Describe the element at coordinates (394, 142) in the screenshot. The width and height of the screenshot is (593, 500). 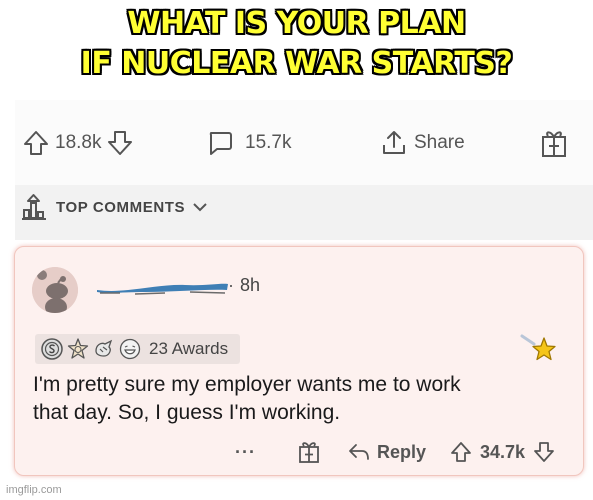
I see `share-icon` at that location.